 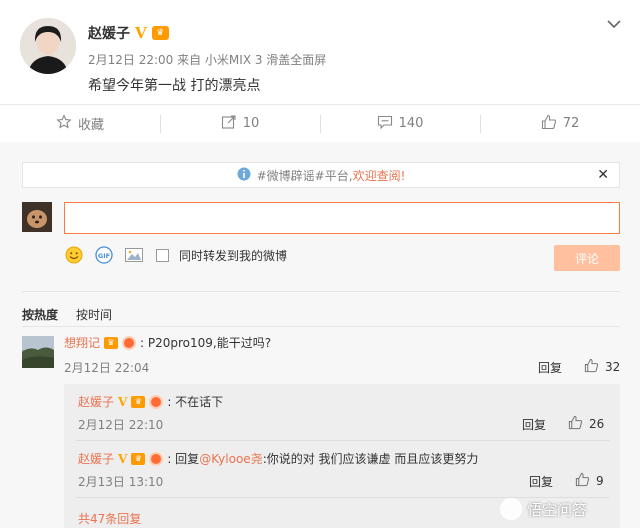 I want to click on comment-count: 140, so click(x=411, y=123).